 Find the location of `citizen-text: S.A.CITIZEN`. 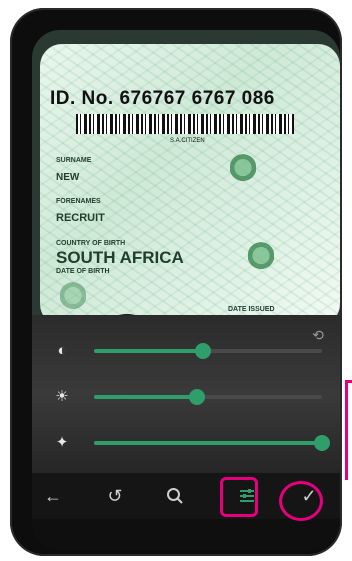

citizen-text: S.A.CITIZEN is located at coordinates (187, 141).